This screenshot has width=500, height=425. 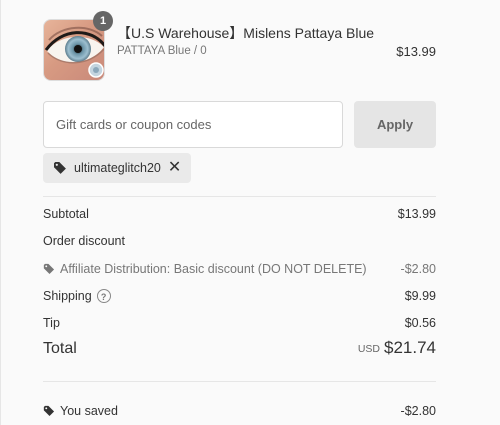 What do you see at coordinates (84, 241) in the screenshot?
I see `order-discount-label: Order discount` at bounding box center [84, 241].